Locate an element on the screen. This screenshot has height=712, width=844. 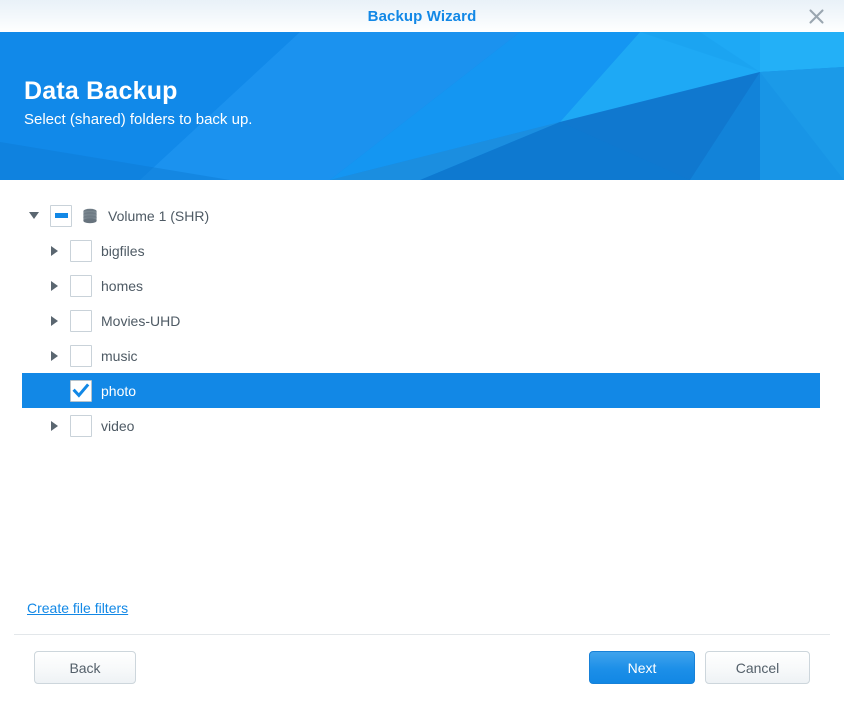
tree-label-photo: photo is located at coordinates (119, 390).